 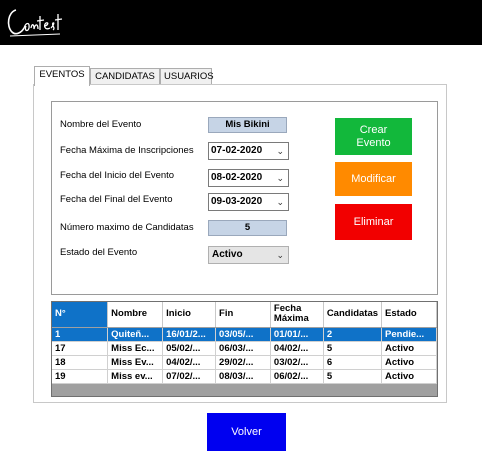 What do you see at coordinates (135, 315) in the screenshot?
I see `column-header-nombre: Nombre` at bounding box center [135, 315].